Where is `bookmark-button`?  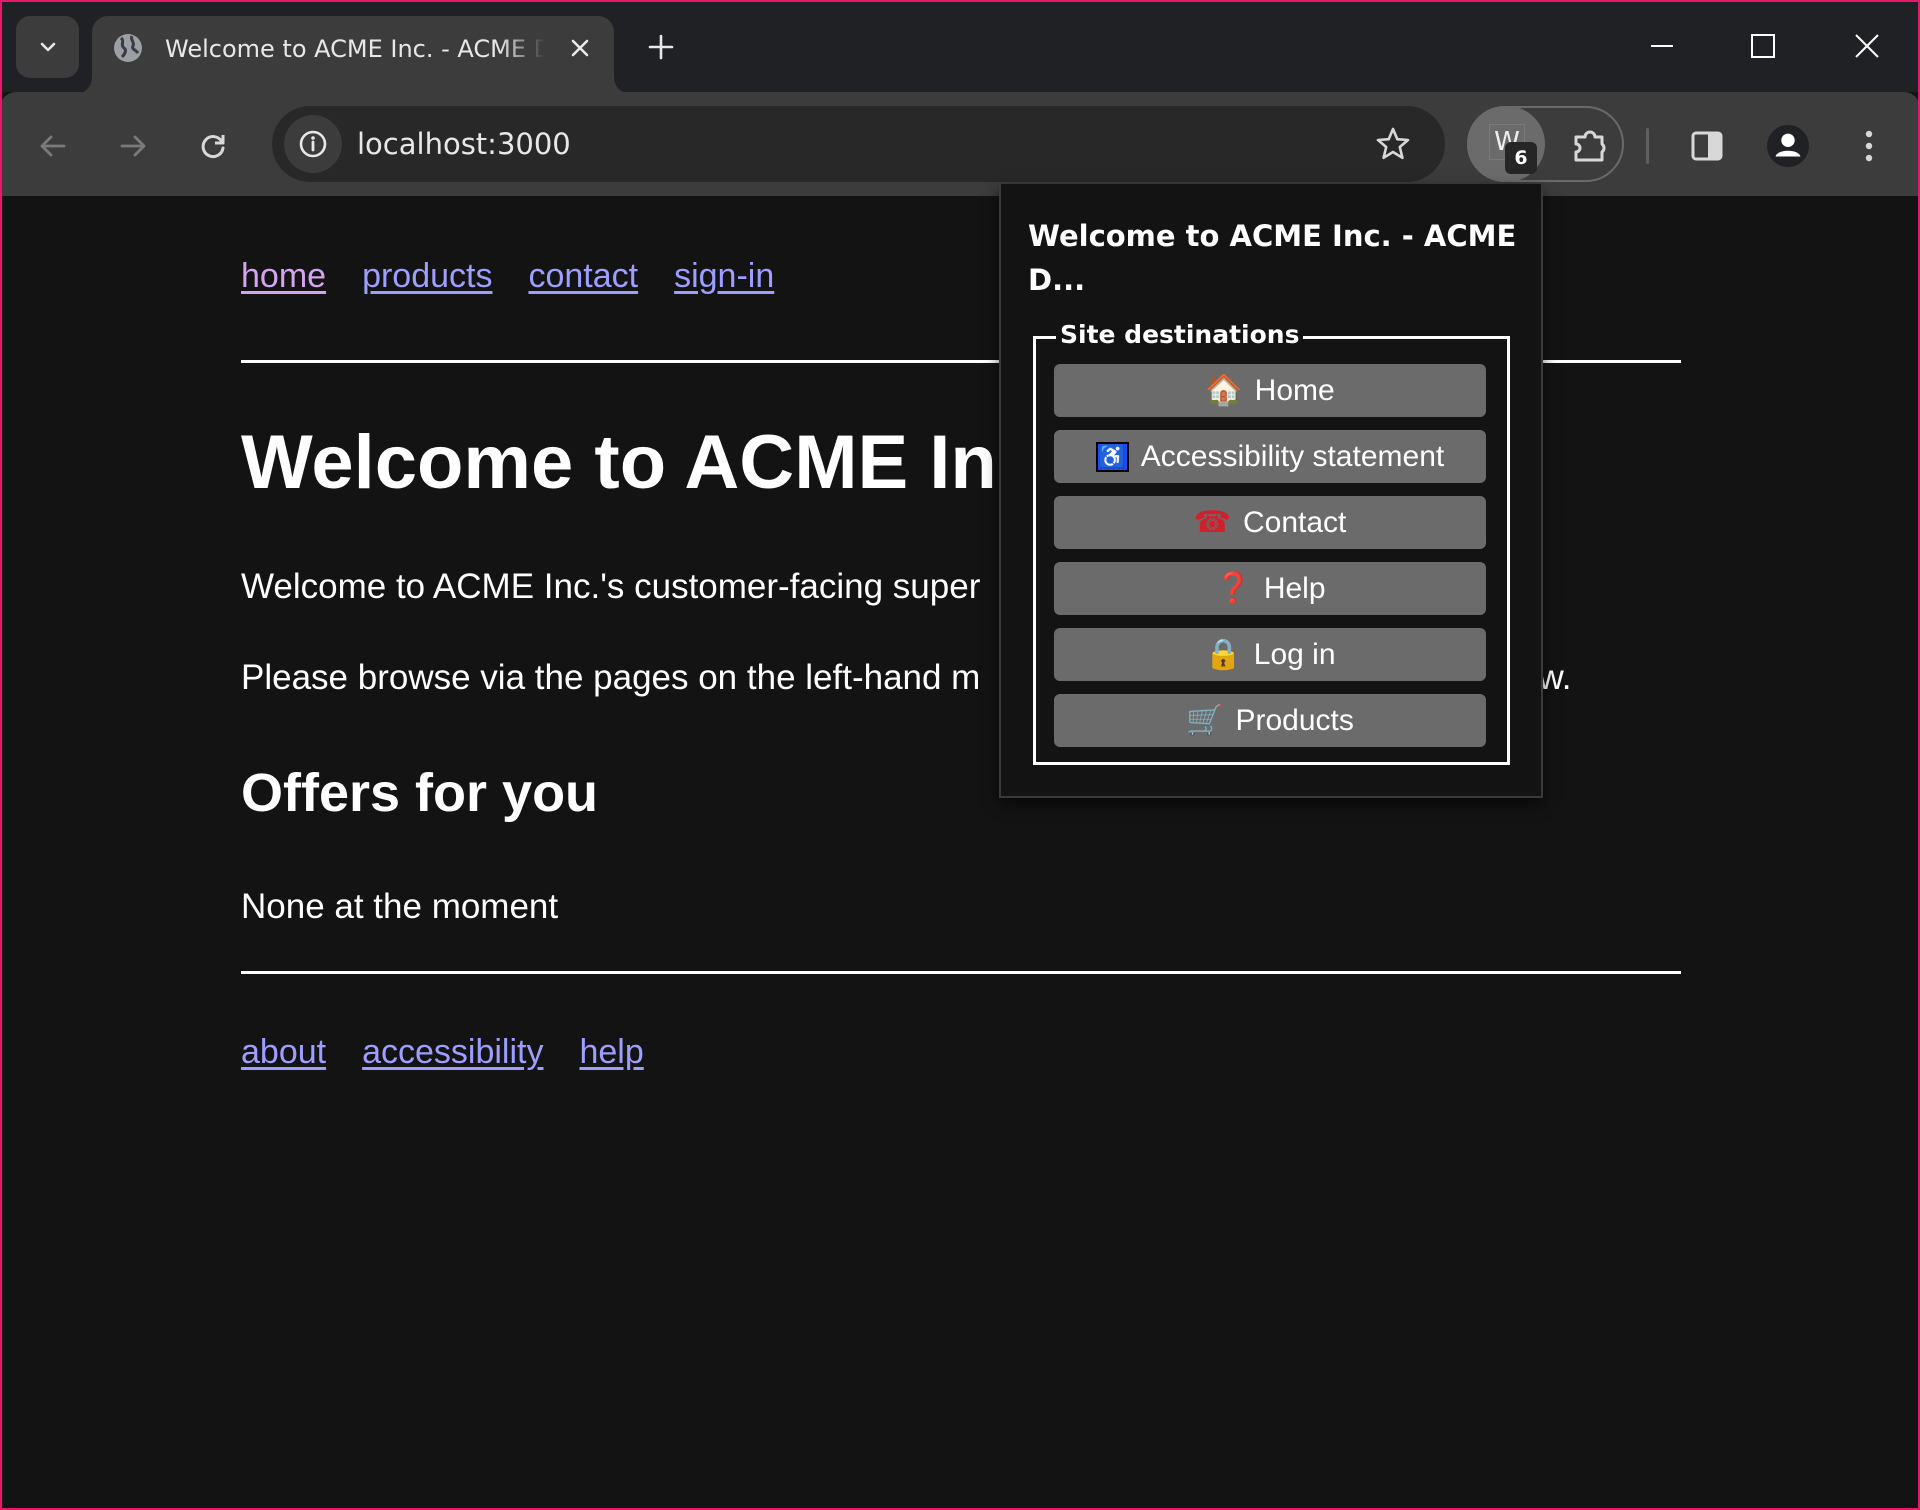
bookmark-button is located at coordinates (1393, 144).